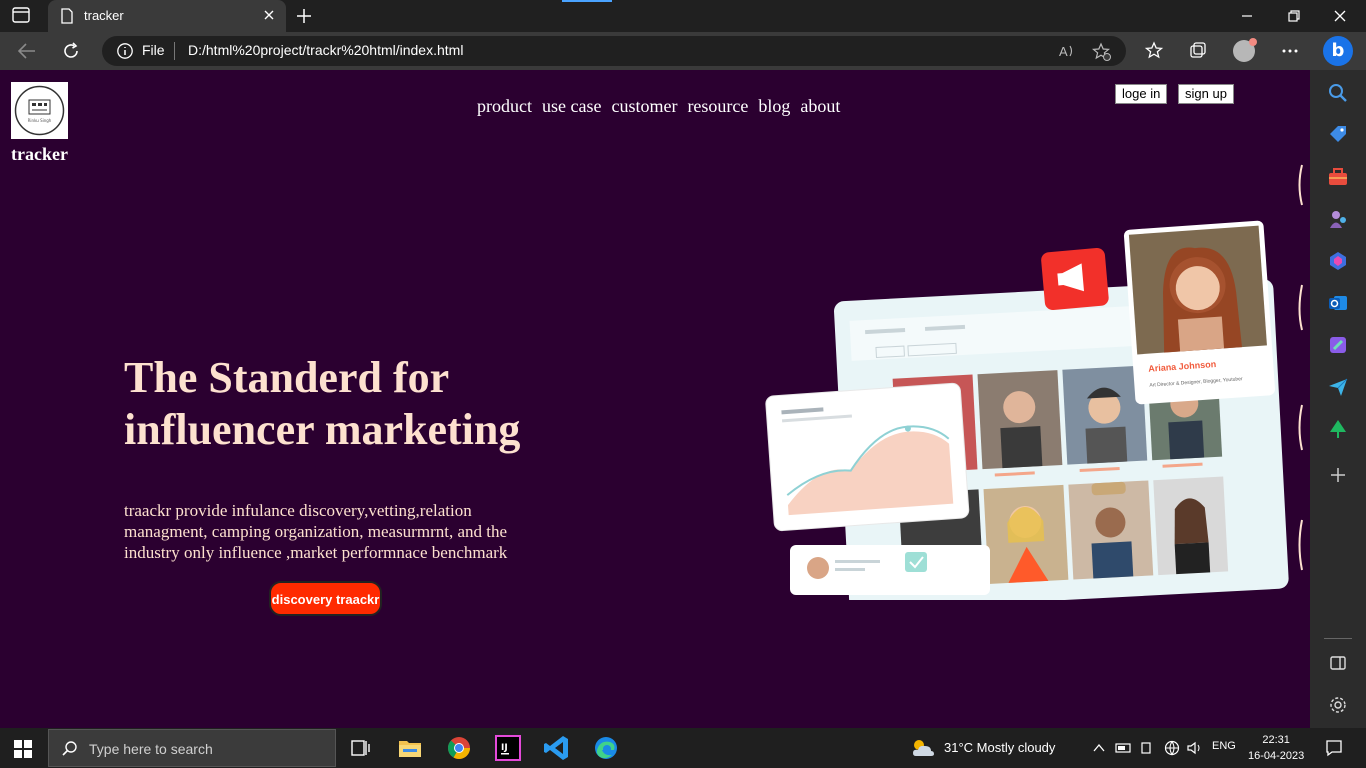 Image resolution: width=1366 pixels, height=768 pixels. What do you see at coordinates (1154, 51) in the screenshot?
I see `favorites-icon` at bounding box center [1154, 51].